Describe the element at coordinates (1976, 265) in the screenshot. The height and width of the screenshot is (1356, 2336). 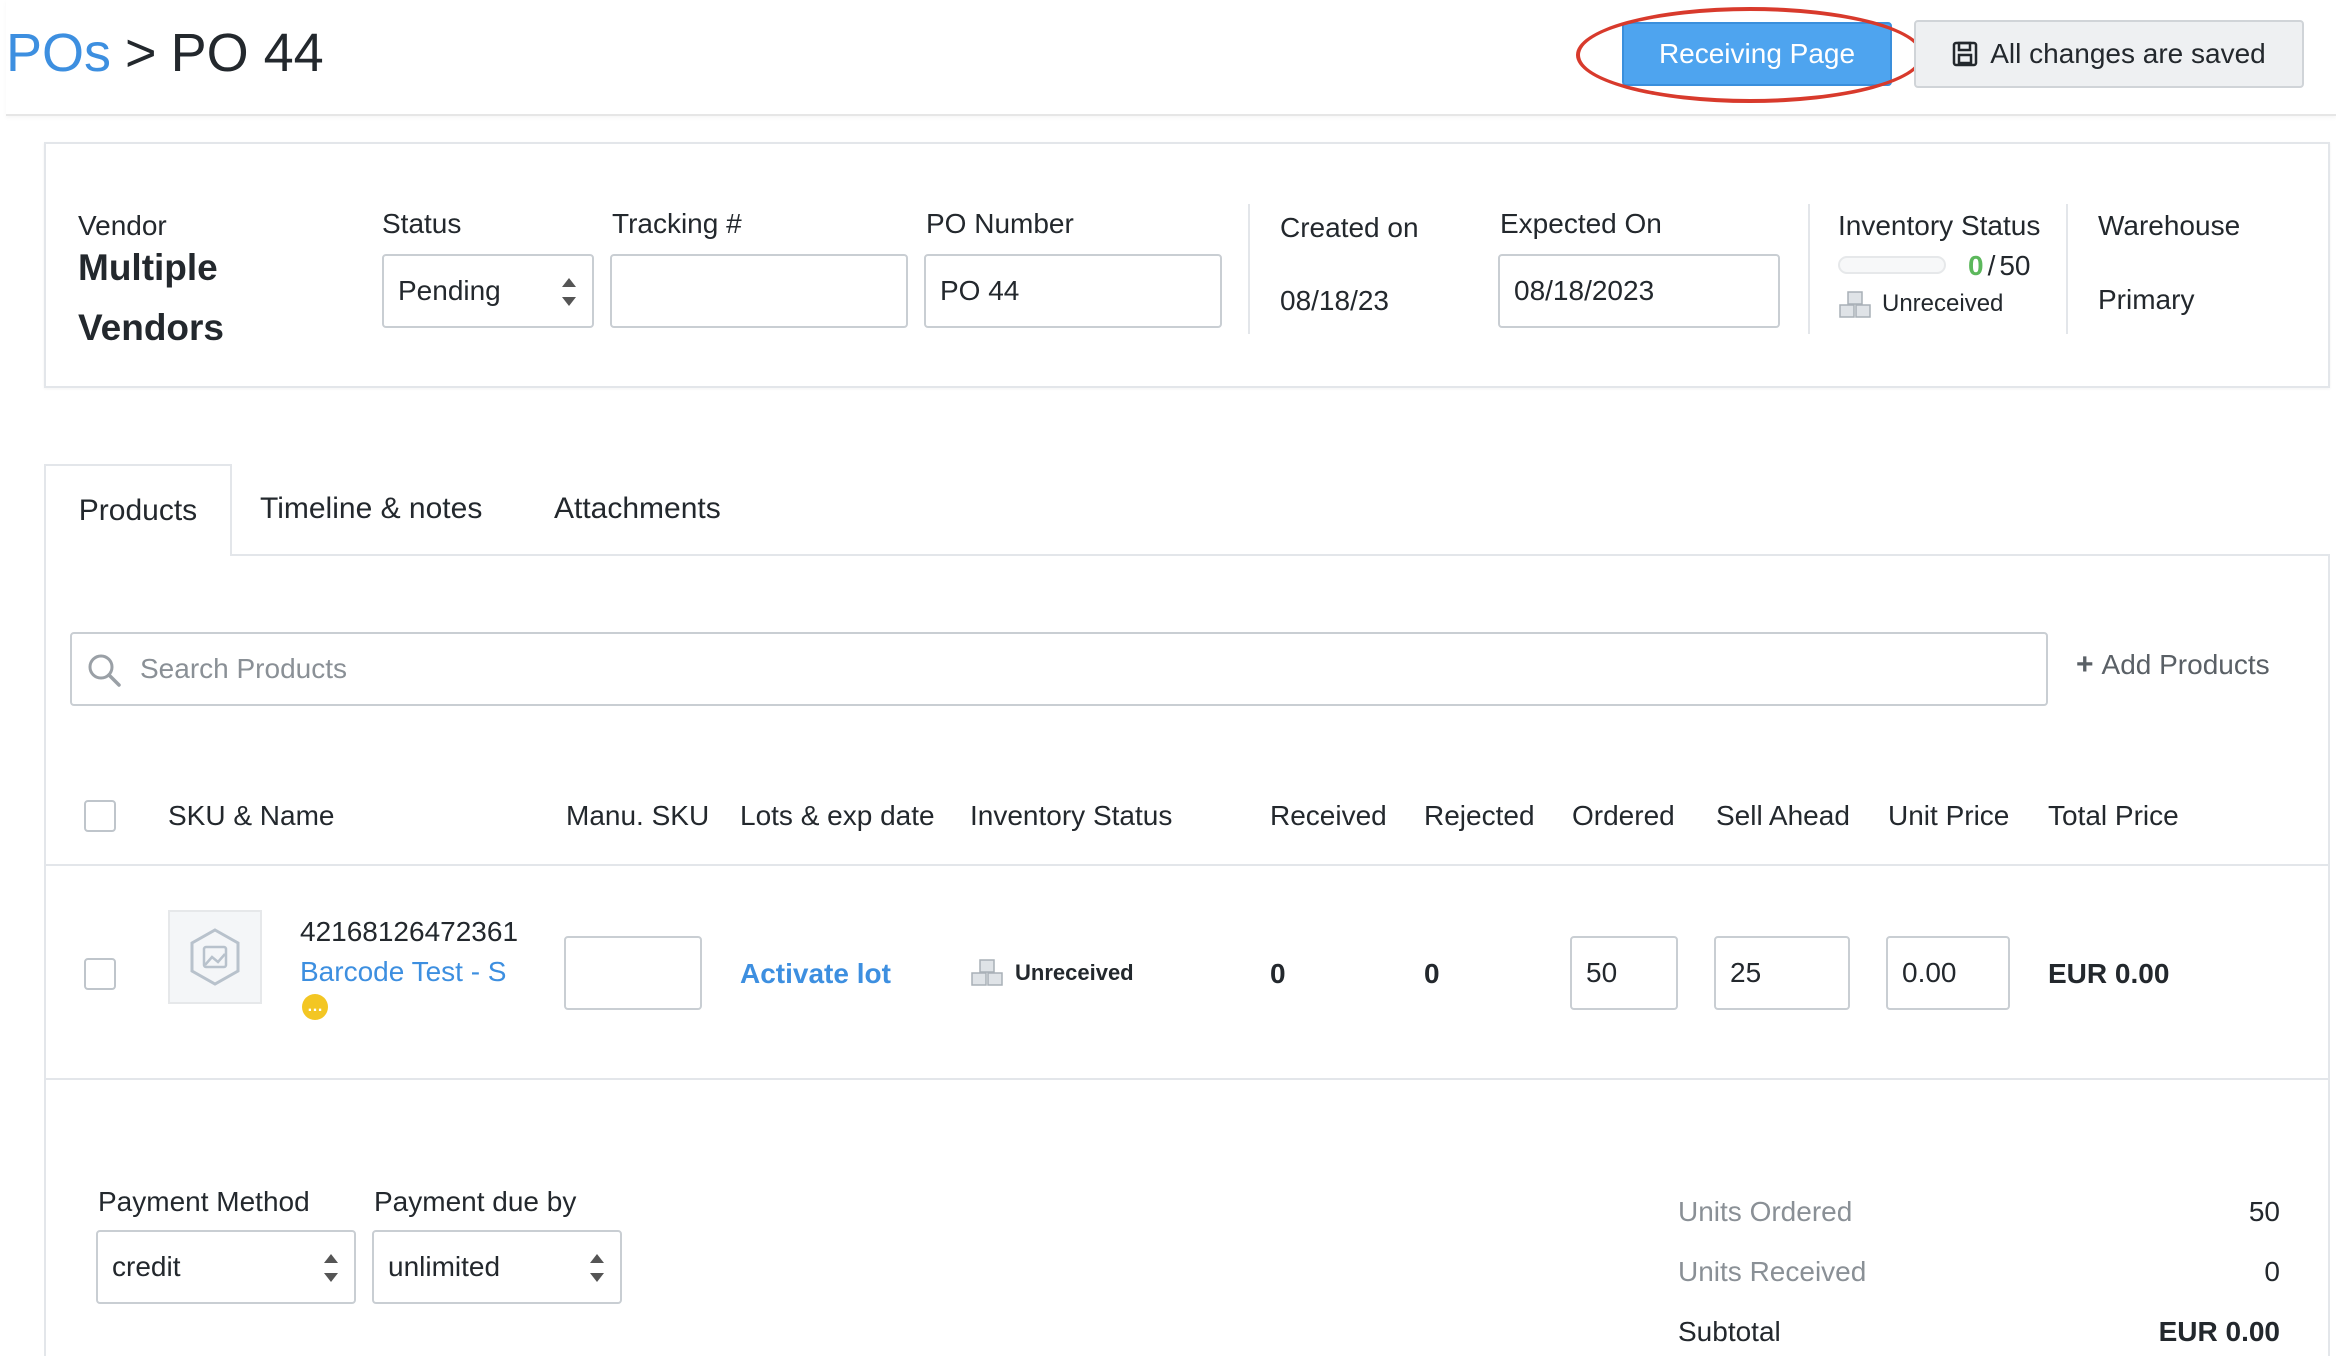
I see `inventory-received-count: 0` at that location.